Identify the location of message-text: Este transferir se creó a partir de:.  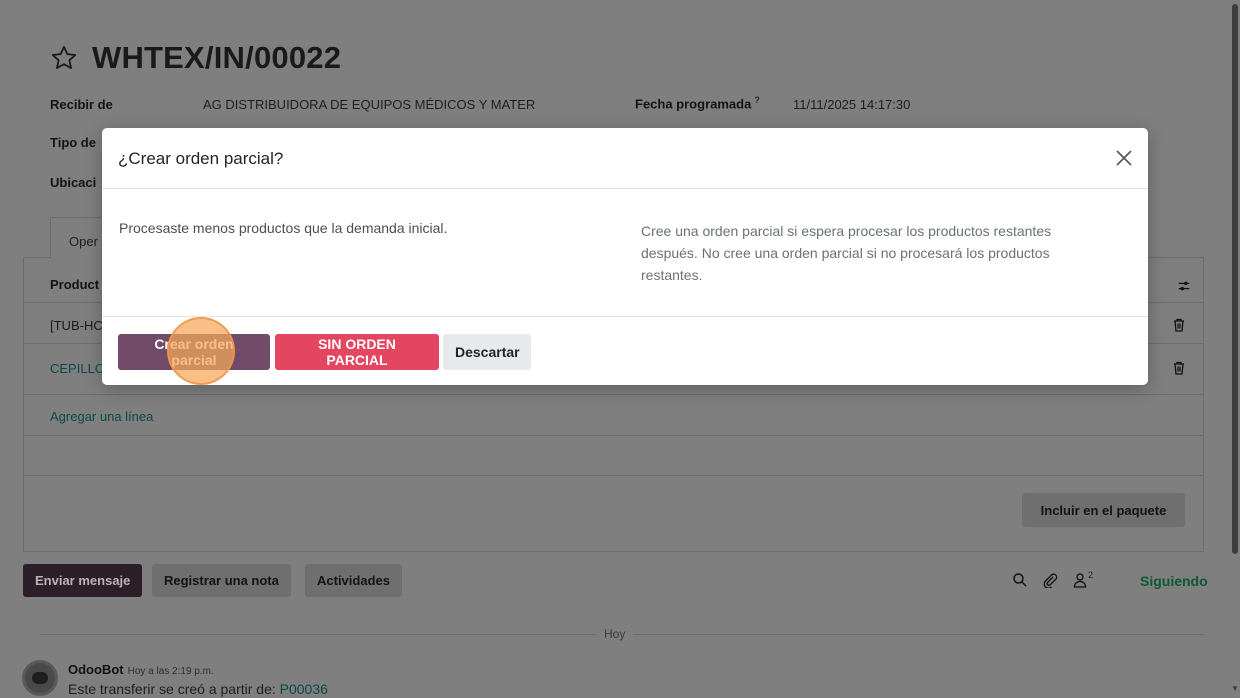
(174, 689).